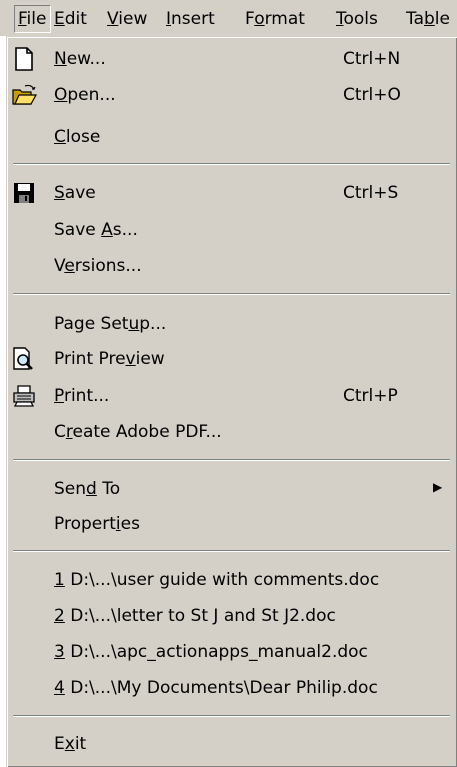 This screenshot has width=457, height=767. What do you see at coordinates (83, 137) in the screenshot?
I see `label-post: lose` at bounding box center [83, 137].